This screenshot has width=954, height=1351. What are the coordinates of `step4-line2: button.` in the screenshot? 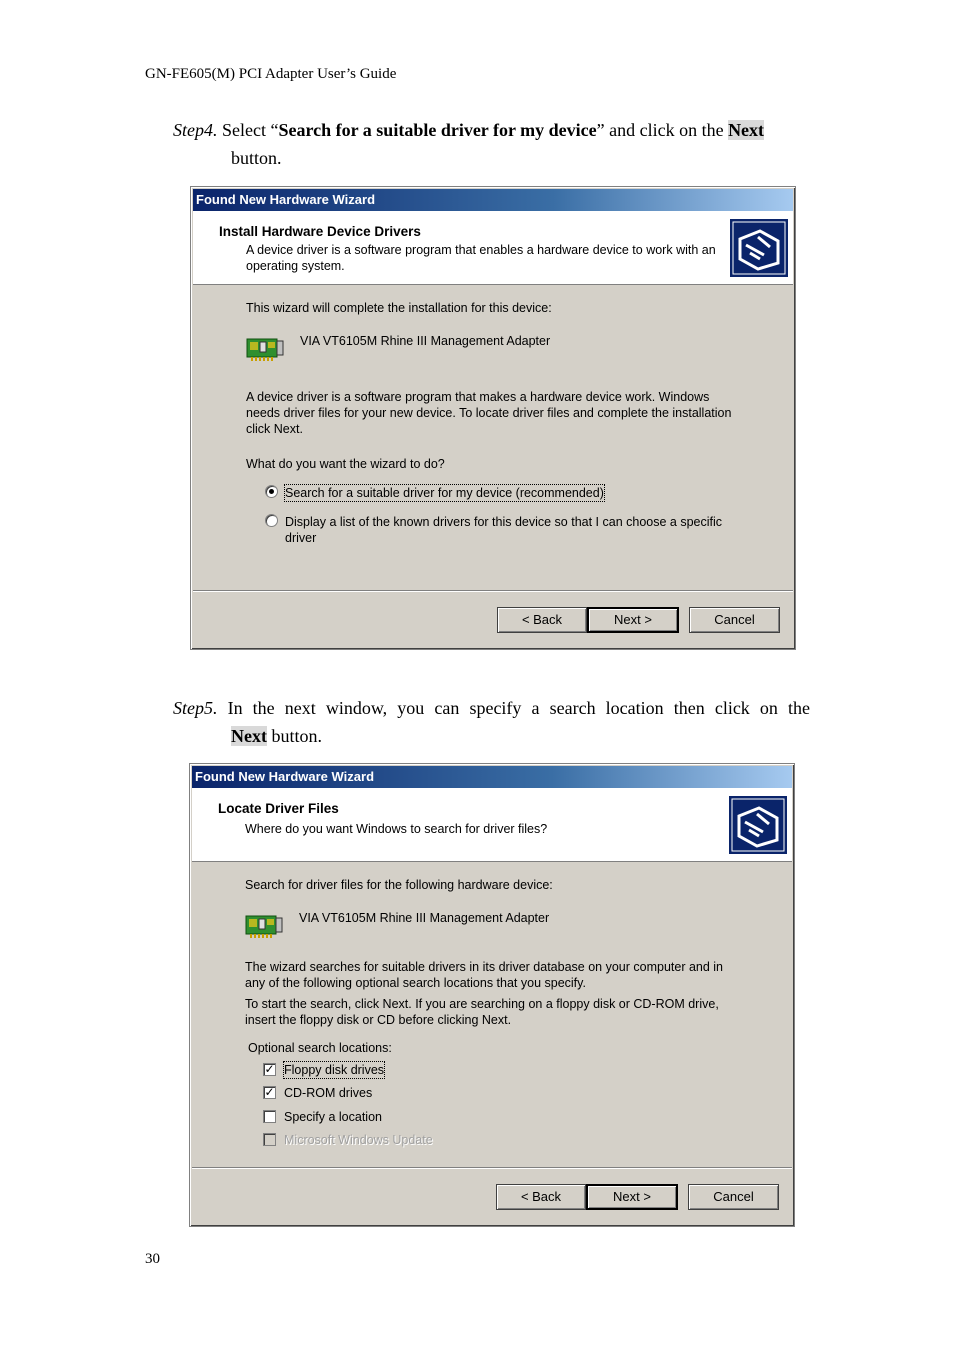 It's located at (256, 158).